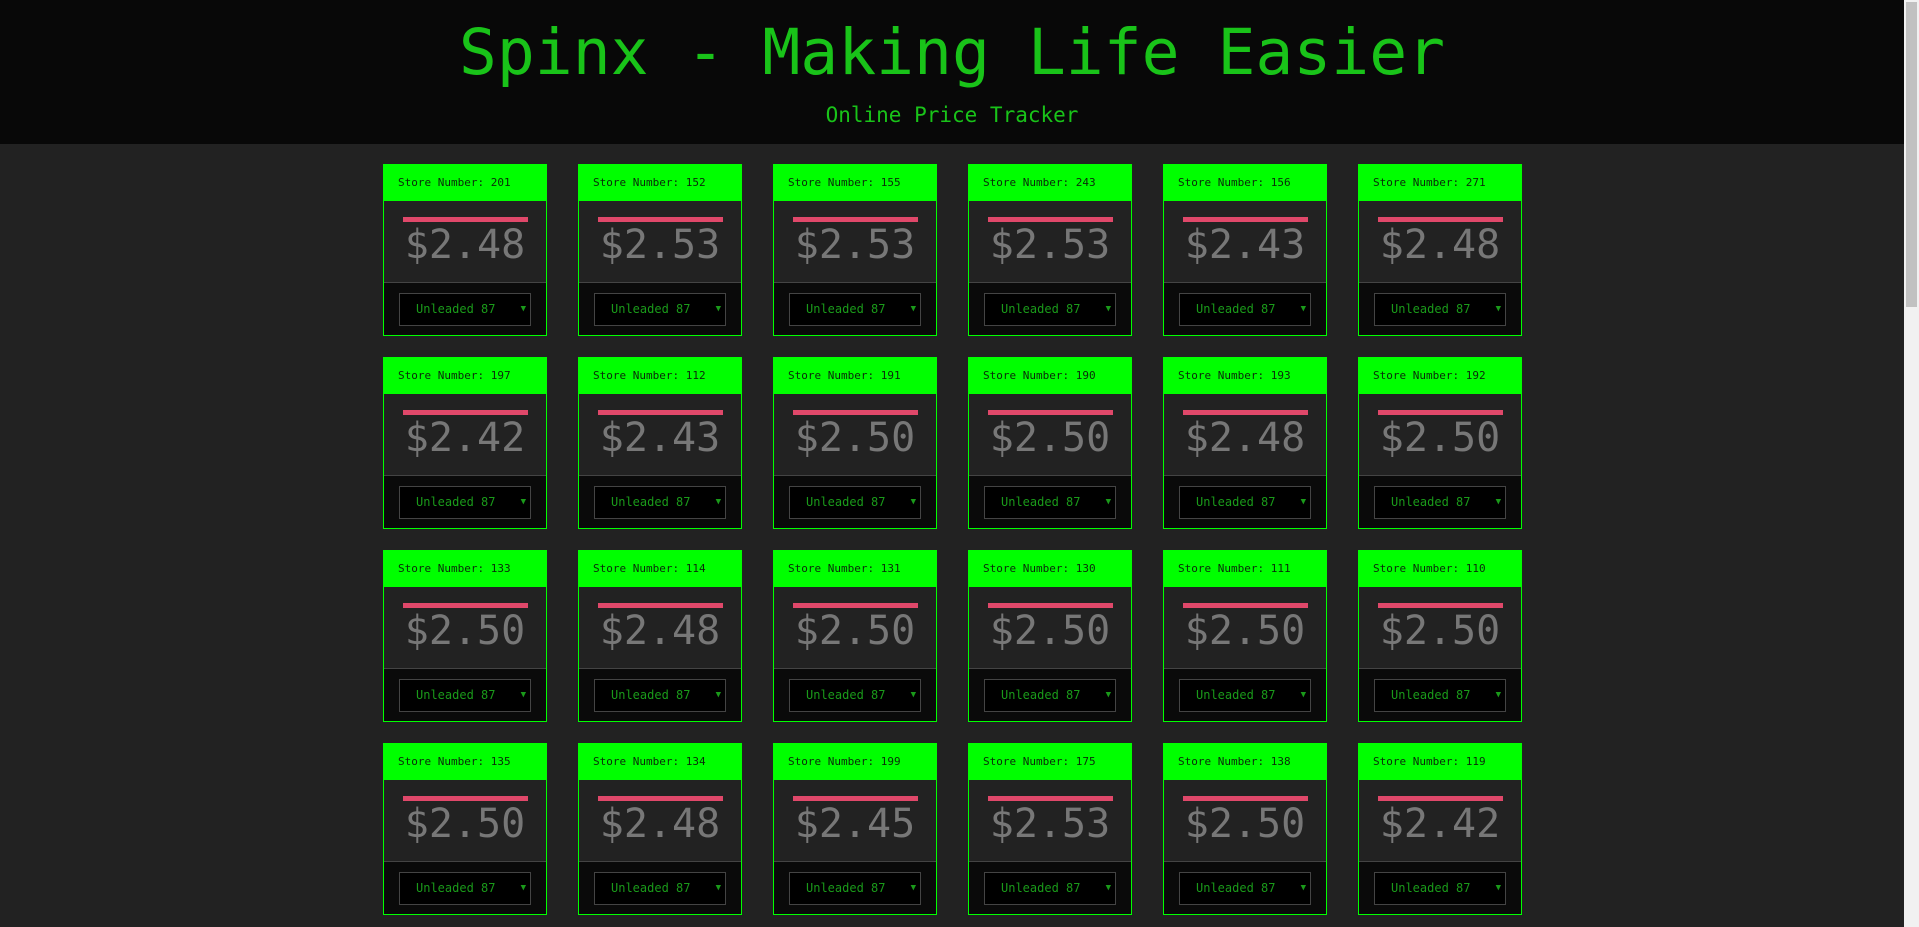  Describe the element at coordinates (1050, 245) in the screenshot. I see `price-value: $2.53` at that location.